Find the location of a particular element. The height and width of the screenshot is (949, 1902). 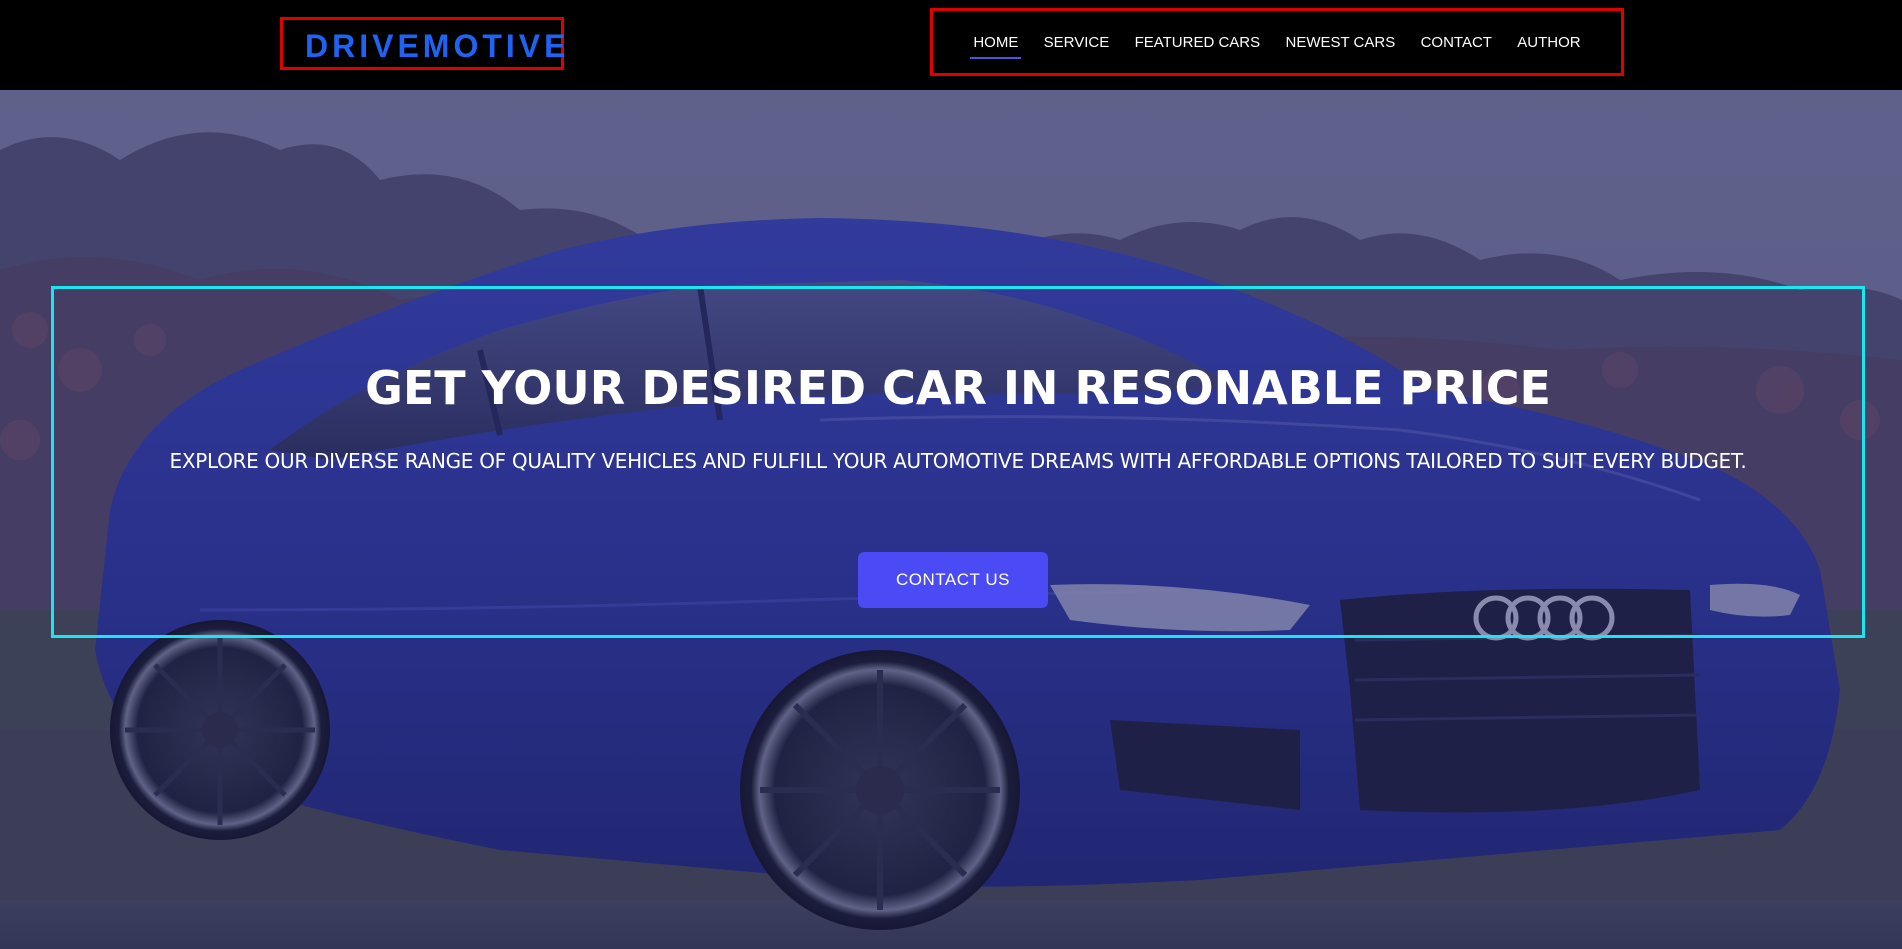

nav-service: SERVICE is located at coordinates (1077, 42).